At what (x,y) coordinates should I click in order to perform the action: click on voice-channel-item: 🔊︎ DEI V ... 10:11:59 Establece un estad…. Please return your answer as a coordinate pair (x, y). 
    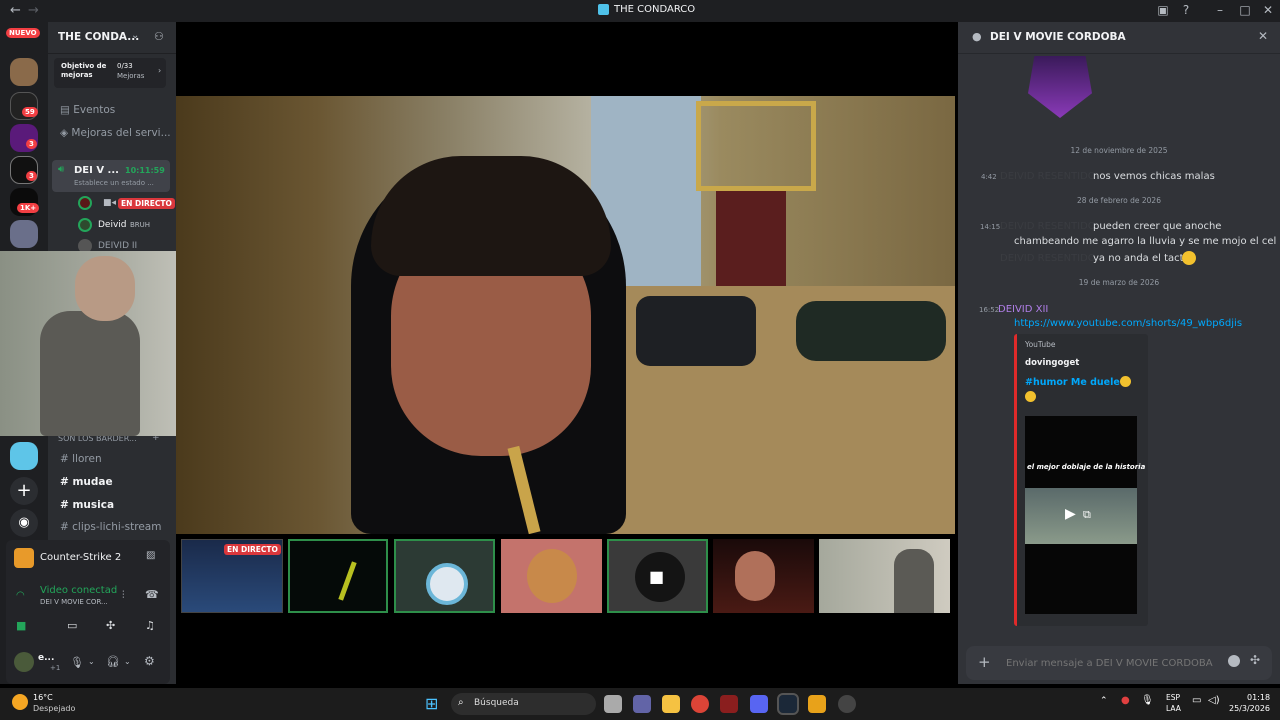
    Looking at the image, I should click on (111, 176).